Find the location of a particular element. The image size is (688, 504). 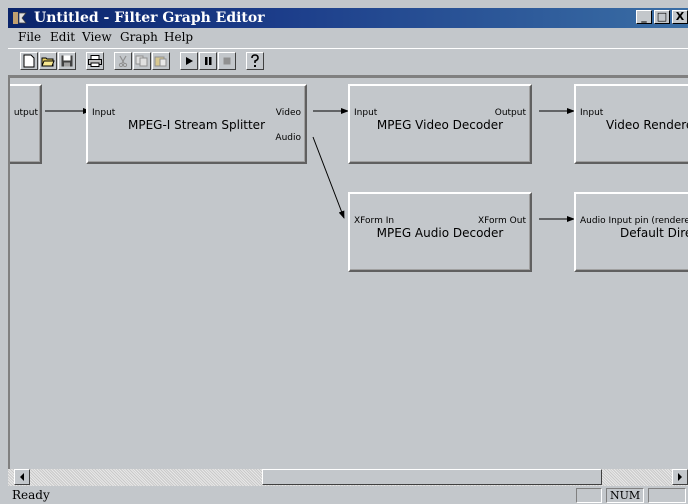

menu-edit-label: Edit is located at coordinates (63, 37).